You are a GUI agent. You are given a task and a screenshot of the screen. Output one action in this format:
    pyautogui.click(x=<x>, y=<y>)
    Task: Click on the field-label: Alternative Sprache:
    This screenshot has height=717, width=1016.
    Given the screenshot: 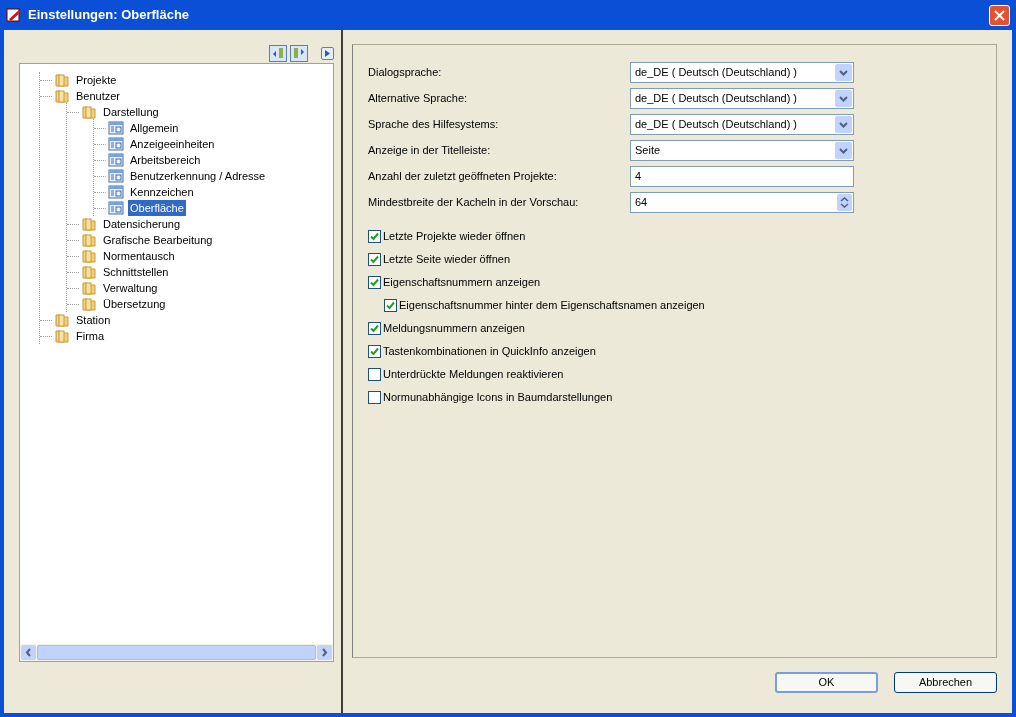 What is the action you would take?
    pyautogui.click(x=418, y=98)
    